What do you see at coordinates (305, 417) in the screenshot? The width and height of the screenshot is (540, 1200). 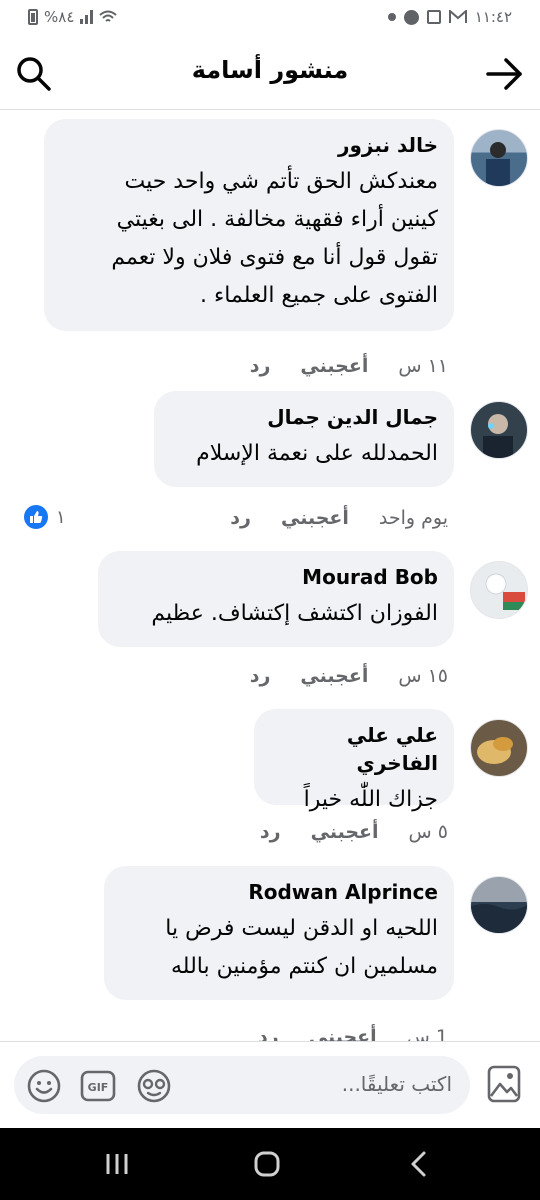 I see `comment-author: جمال الدين جمال` at bounding box center [305, 417].